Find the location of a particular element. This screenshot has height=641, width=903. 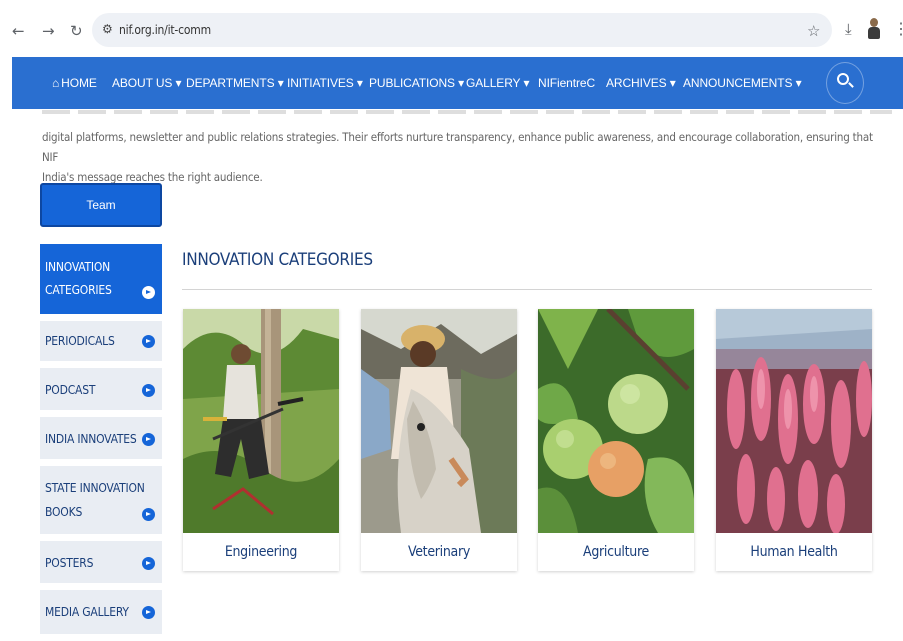

browser-toolbar: ← → ↻ ⚙ nif.org.in/it-comm ☆ ⤓ ⋮ is located at coordinates (451, 29).